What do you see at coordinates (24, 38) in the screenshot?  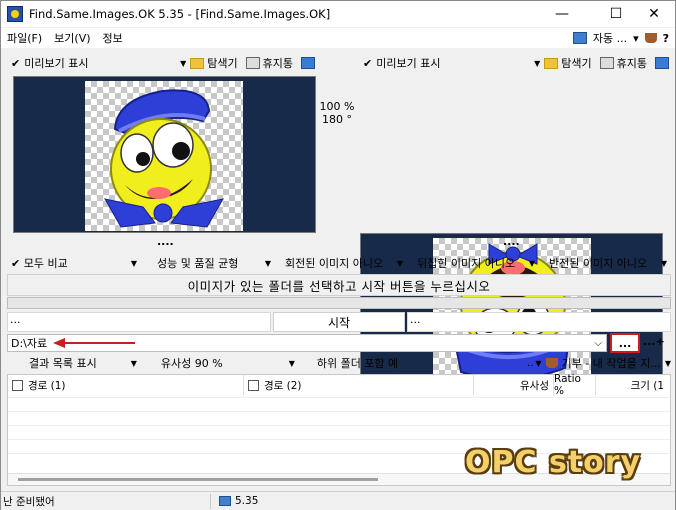 I see `menu-file: 파일(F)` at bounding box center [24, 38].